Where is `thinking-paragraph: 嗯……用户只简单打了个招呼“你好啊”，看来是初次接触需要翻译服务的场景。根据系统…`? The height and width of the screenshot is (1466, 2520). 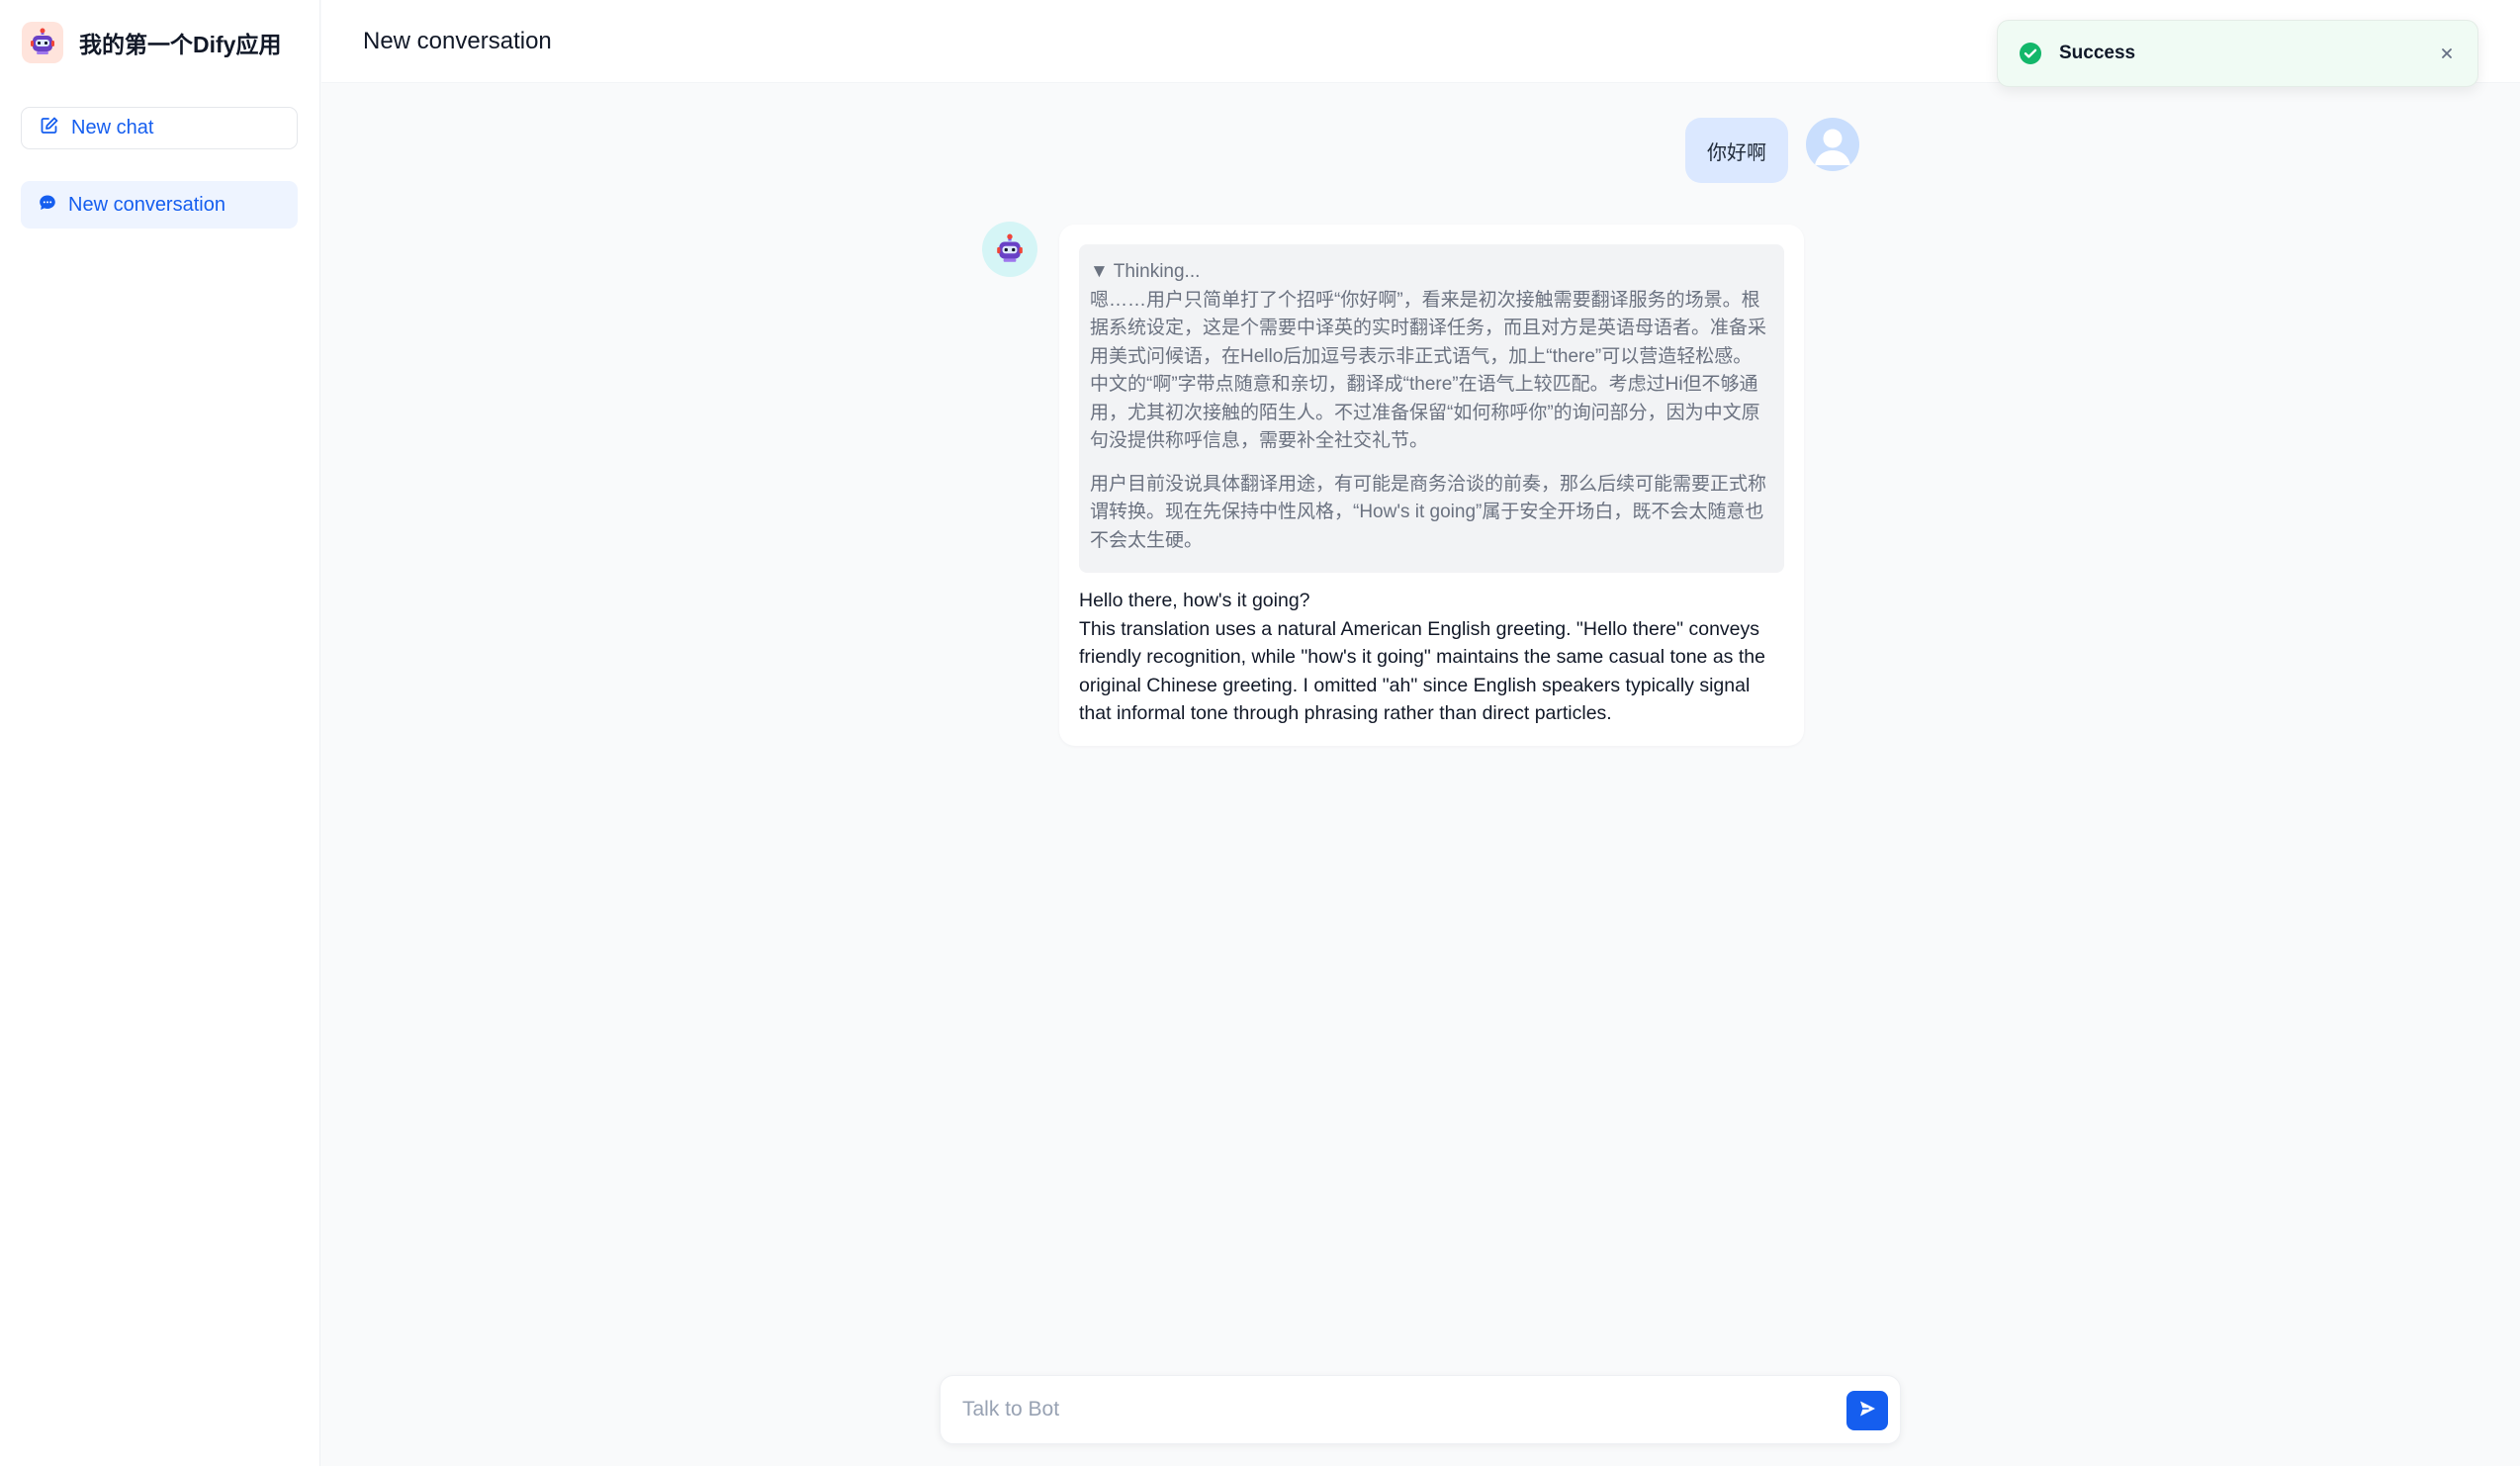 thinking-paragraph: 嗯……用户只简单打了个招呼“你好啊”，看来是初次接触需要翻译服务的场景。根据系统… is located at coordinates (1428, 370).